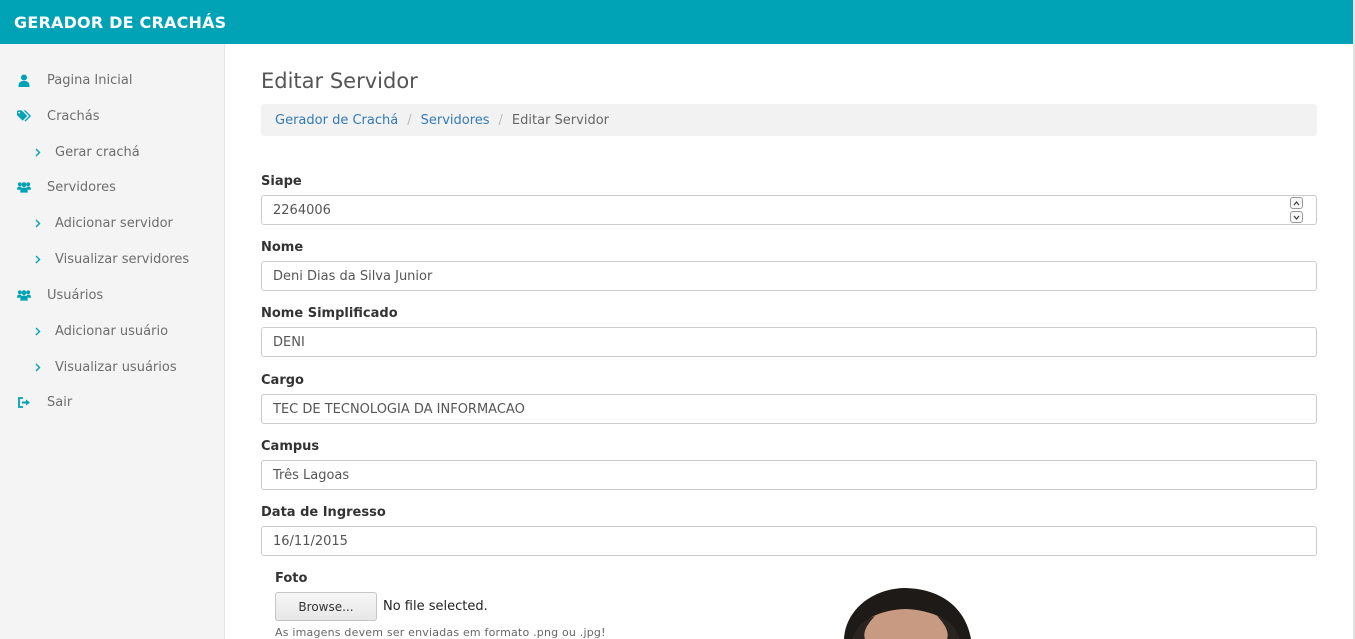 The image size is (1355, 639). What do you see at coordinates (323, 512) in the screenshot?
I see `data-ingresso-label: Data de Ingresso` at bounding box center [323, 512].